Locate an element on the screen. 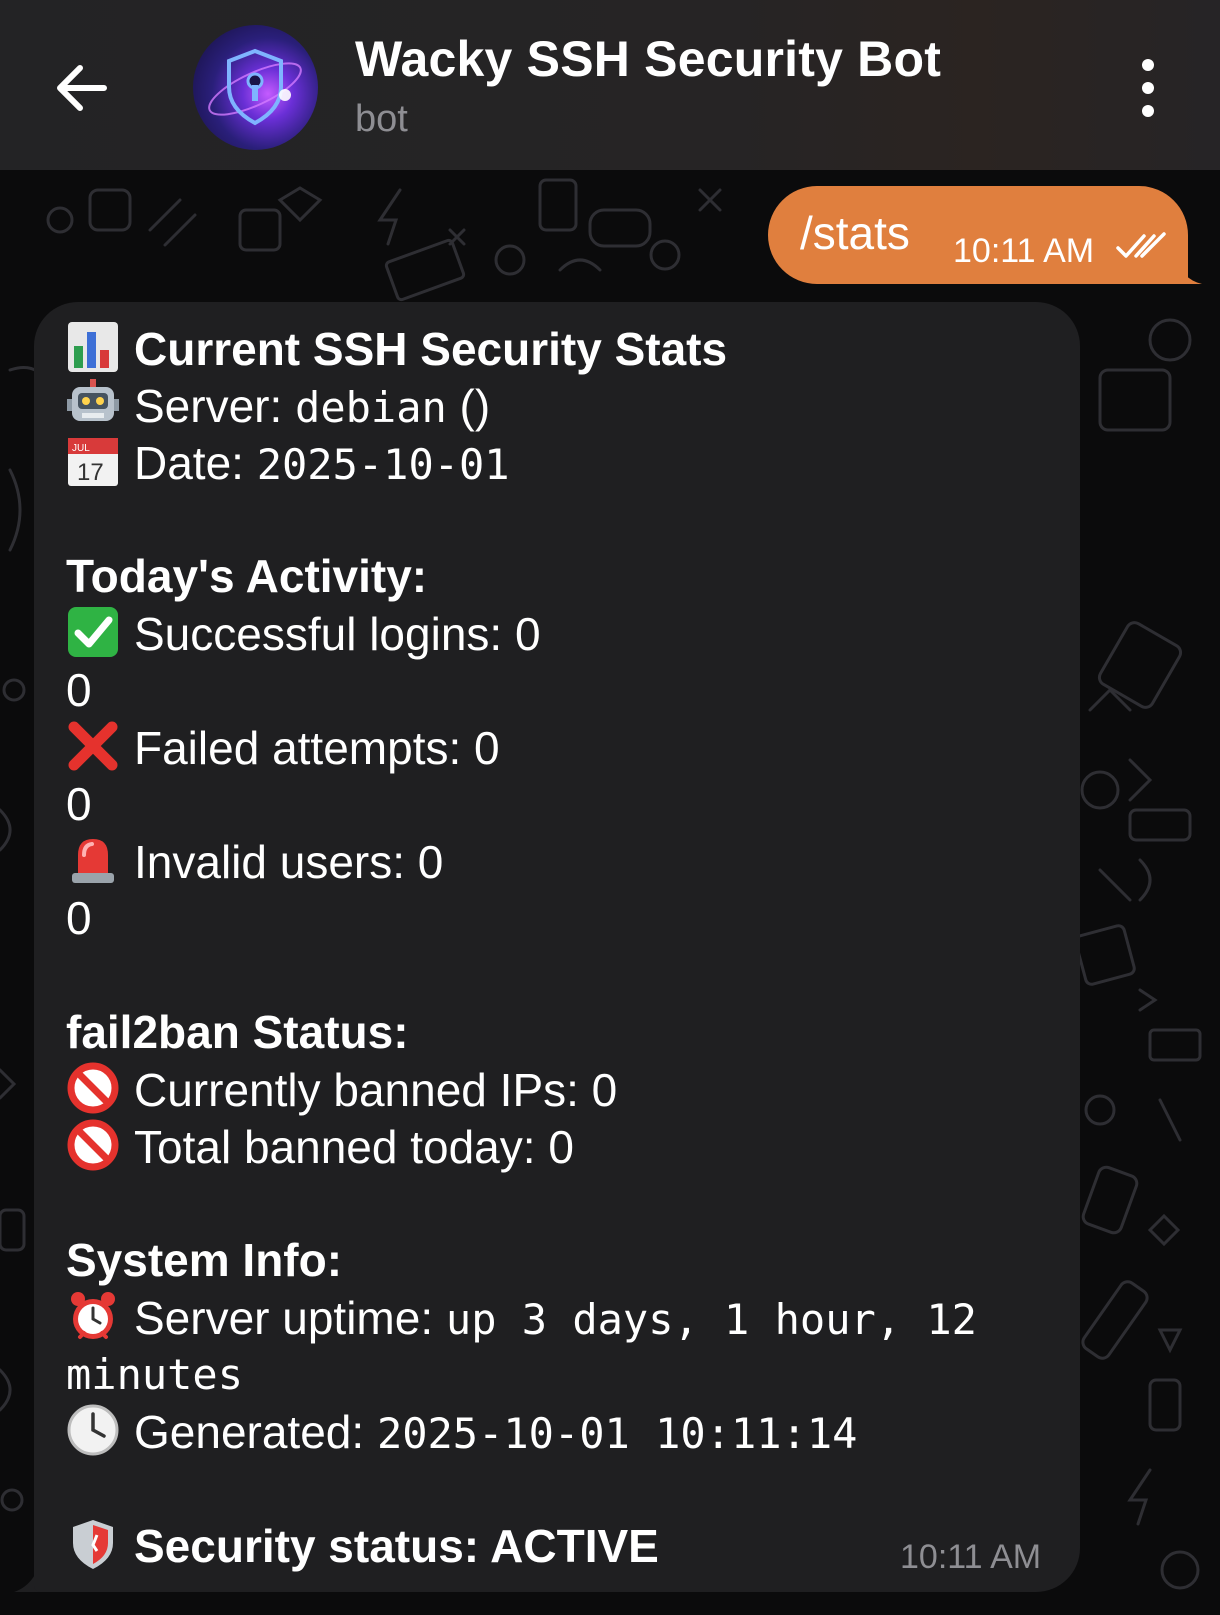 The width and height of the screenshot is (1220, 1615). invalid-users-line: Invalid users: 0 is located at coordinates (566, 861).